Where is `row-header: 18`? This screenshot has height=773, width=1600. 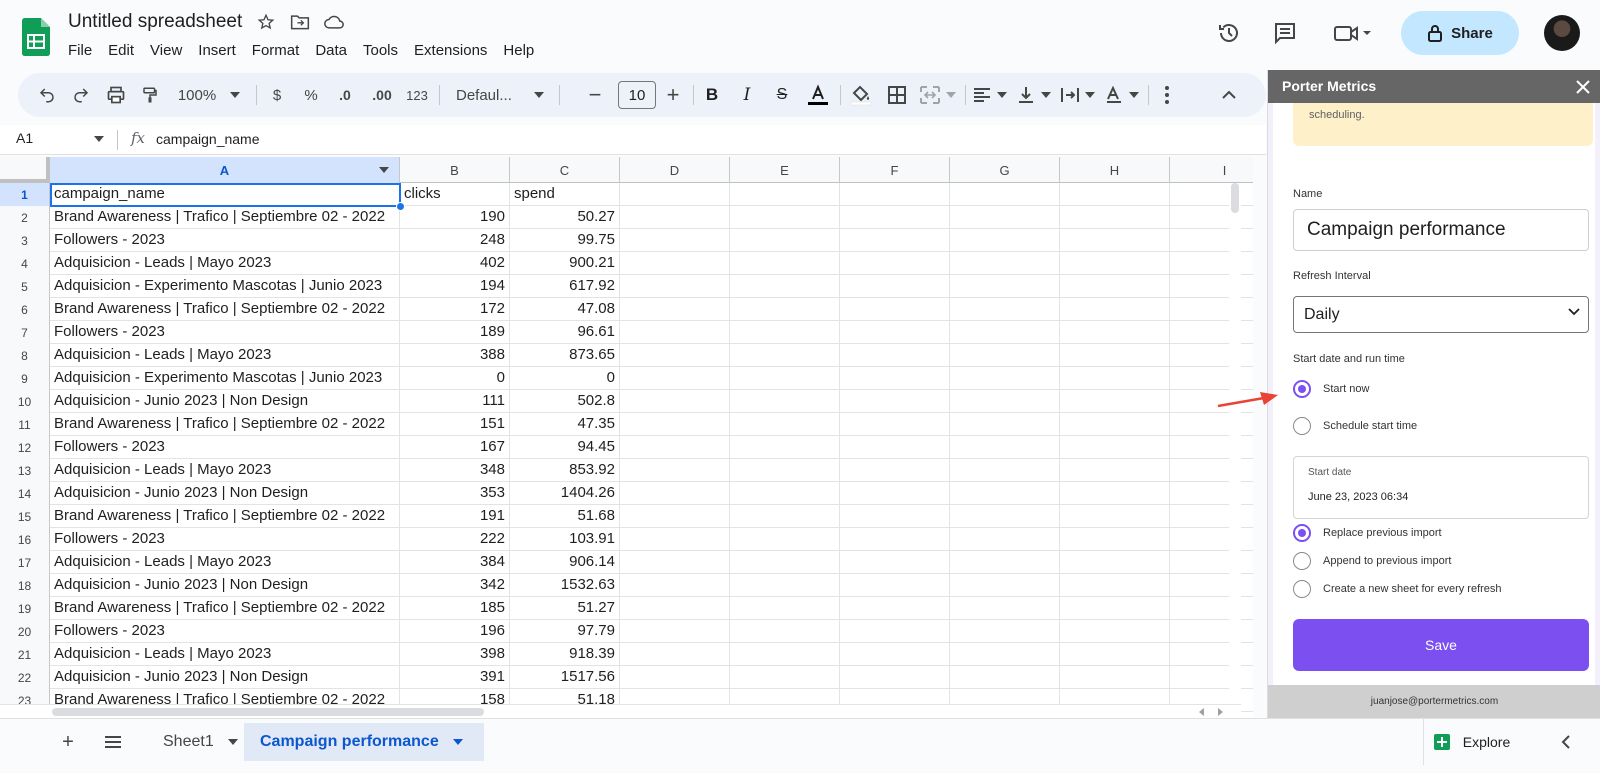
row-header: 18 is located at coordinates (25, 585).